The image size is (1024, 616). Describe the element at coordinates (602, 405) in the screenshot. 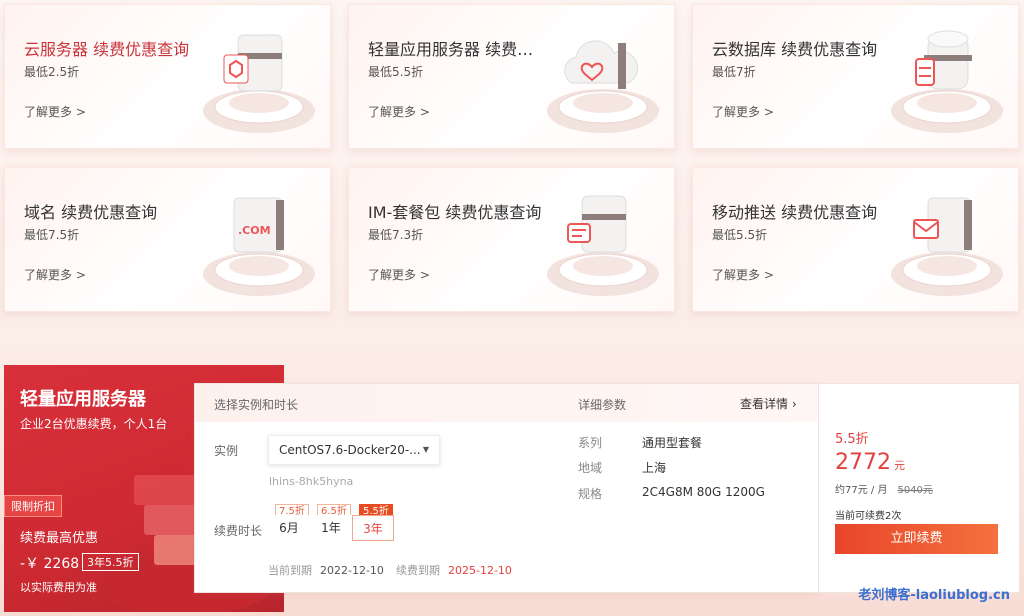

I see `panel-header-mid: 详细参数` at that location.